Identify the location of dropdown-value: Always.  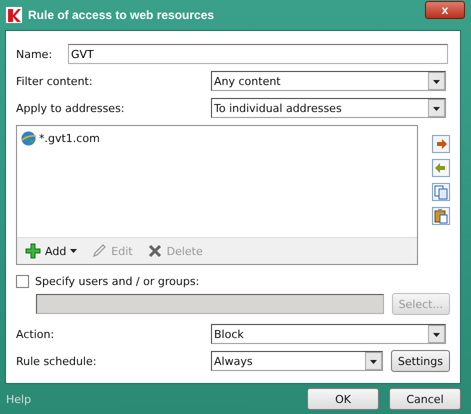
(233, 361).